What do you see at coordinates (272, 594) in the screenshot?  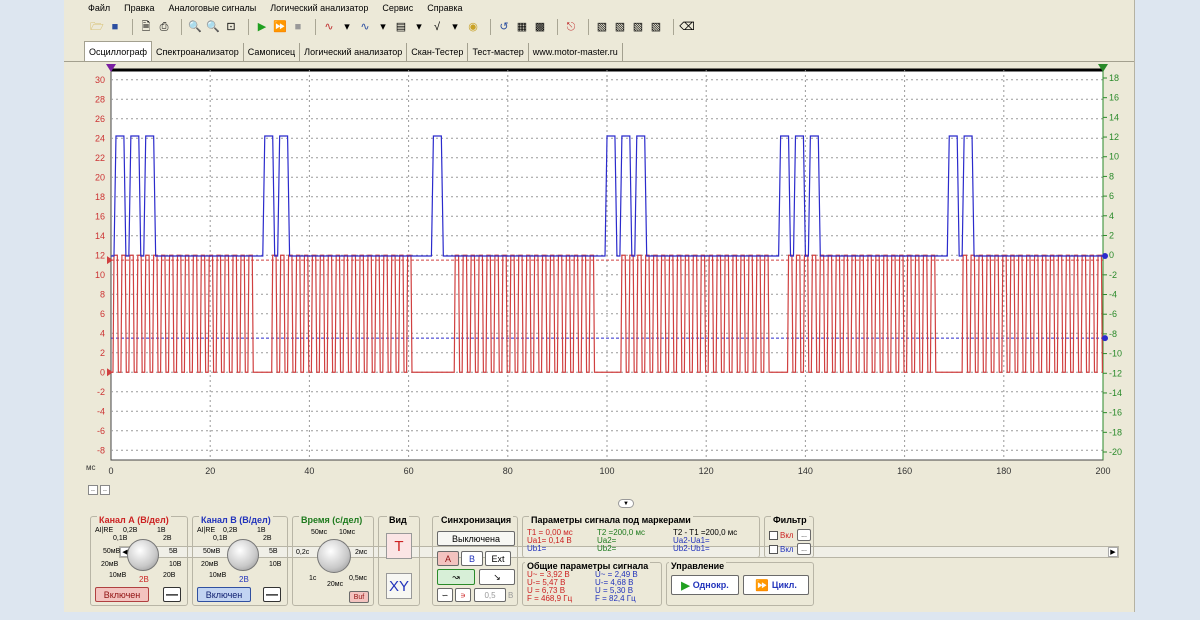 I see `channel-b-invert-button: —` at bounding box center [272, 594].